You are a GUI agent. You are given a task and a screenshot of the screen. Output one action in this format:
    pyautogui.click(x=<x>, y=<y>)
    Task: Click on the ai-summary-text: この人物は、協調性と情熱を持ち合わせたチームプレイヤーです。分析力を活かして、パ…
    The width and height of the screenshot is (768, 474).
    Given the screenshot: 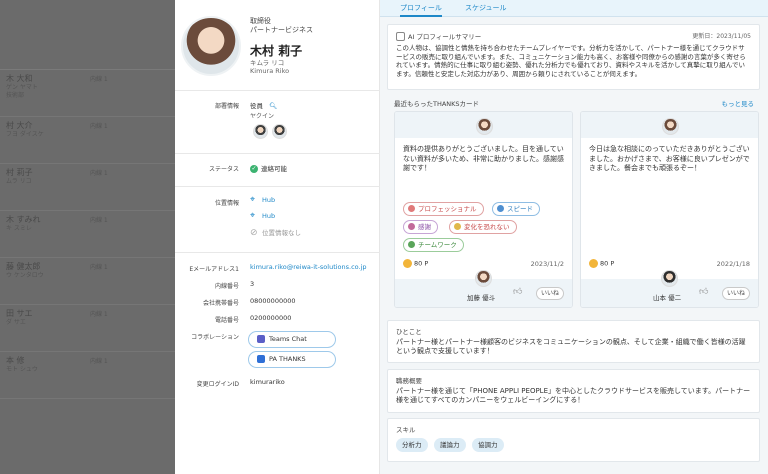 What is the action you would take?
    pyautogui.click(x=571, y=61)
    